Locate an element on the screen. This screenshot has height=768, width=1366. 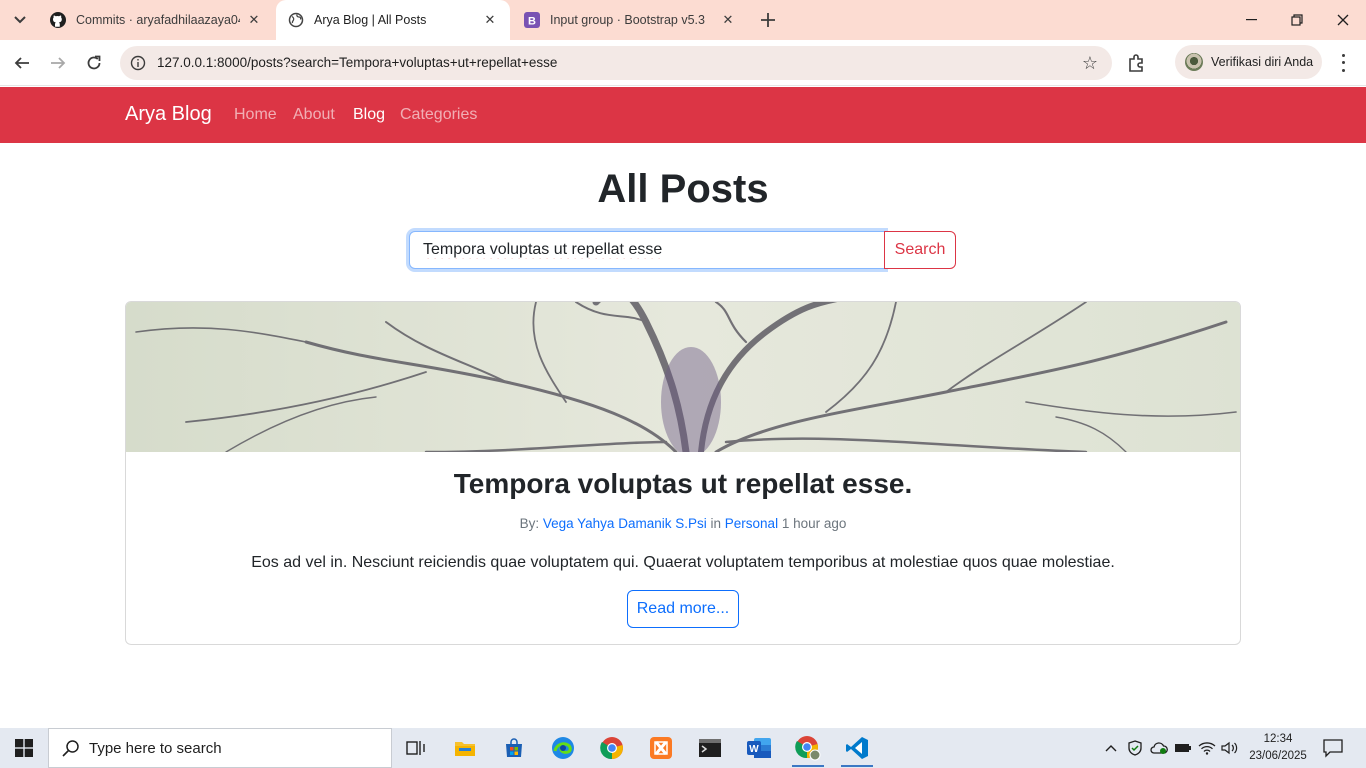
tab-title: Input group · Bootstrap v5.3 is located at coordinates (627, 20).